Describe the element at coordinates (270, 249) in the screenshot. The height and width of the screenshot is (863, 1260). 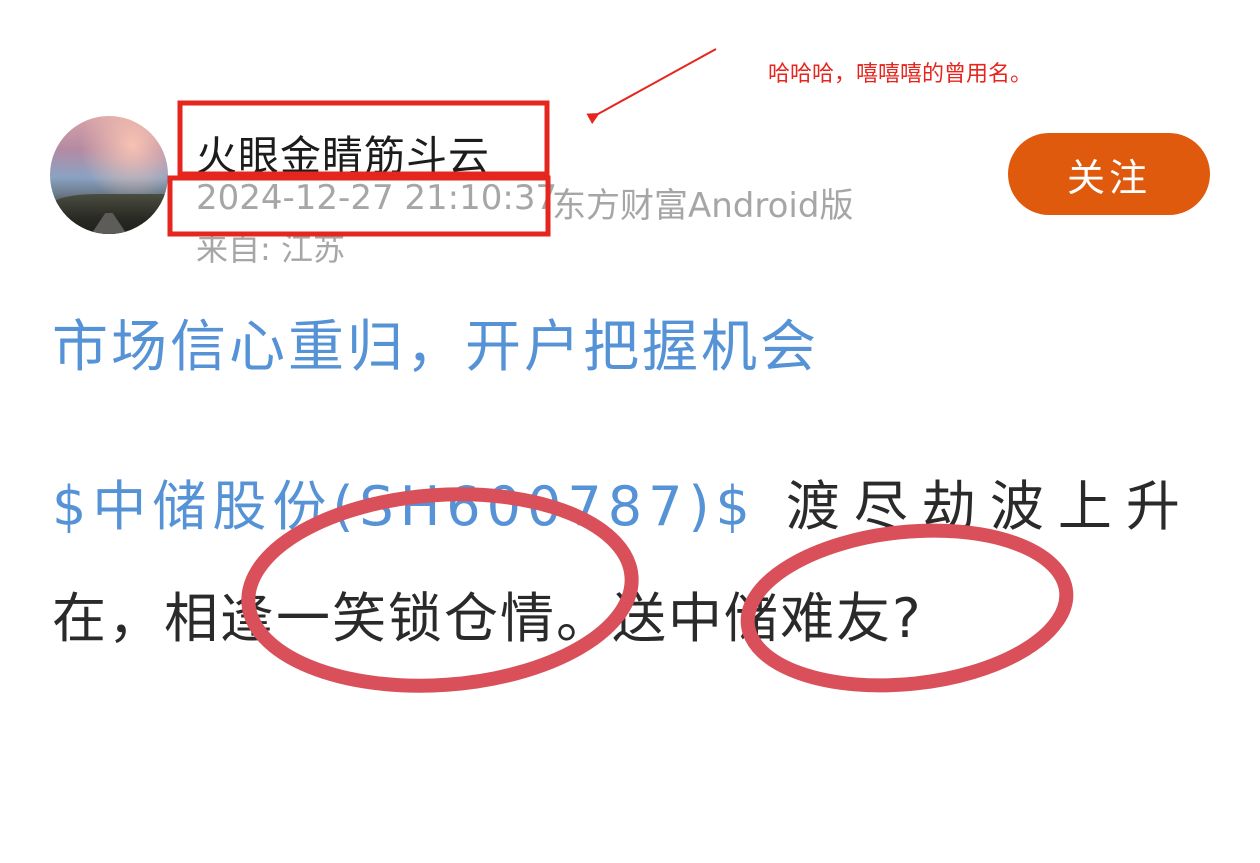
I see `post-location: 来自: 江苏` at that location.